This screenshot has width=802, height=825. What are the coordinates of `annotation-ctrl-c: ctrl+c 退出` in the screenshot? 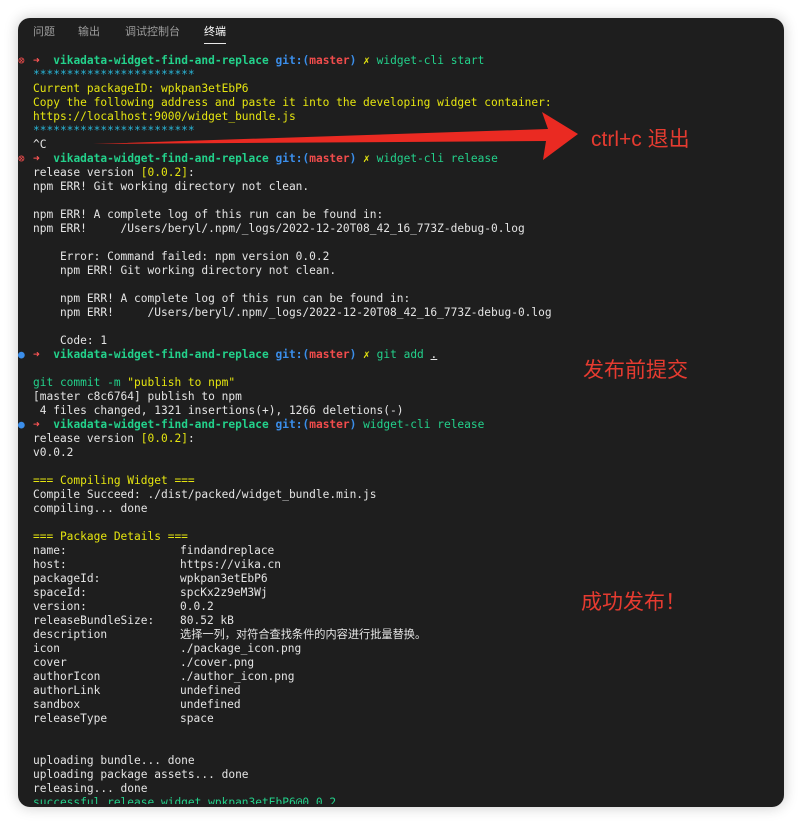 It's located at (640, 139).